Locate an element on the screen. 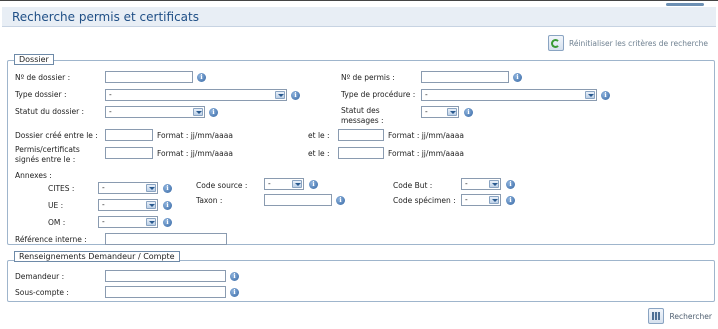 This screenshot has height=329, width=718. code-specimen-value: - is located at coordinates (466, 199).